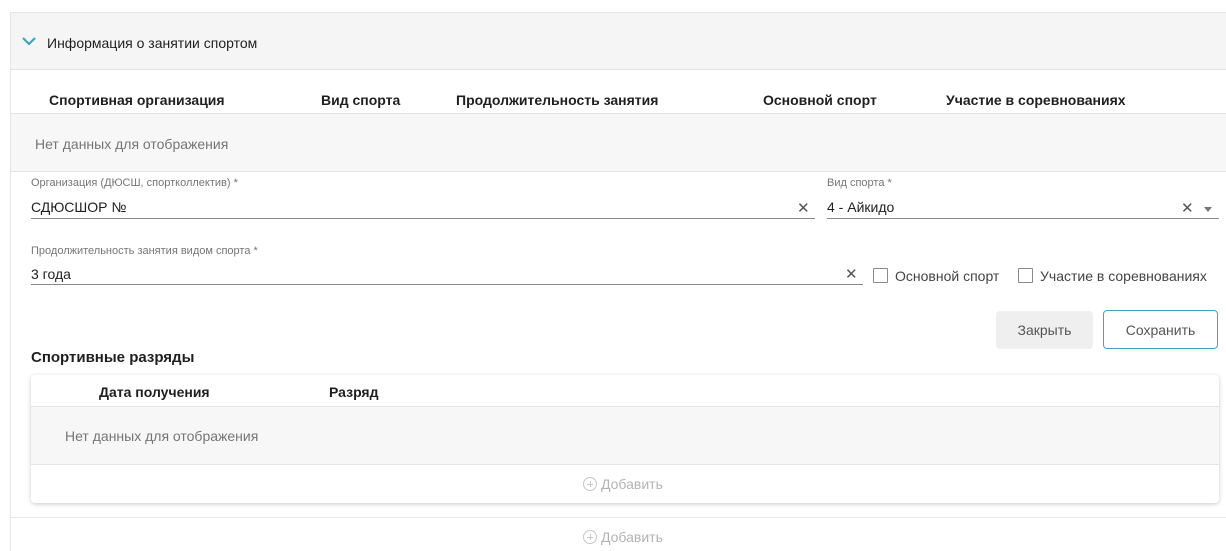  I want to click on main-sport-label: Основной спорт, so click(947, 276).